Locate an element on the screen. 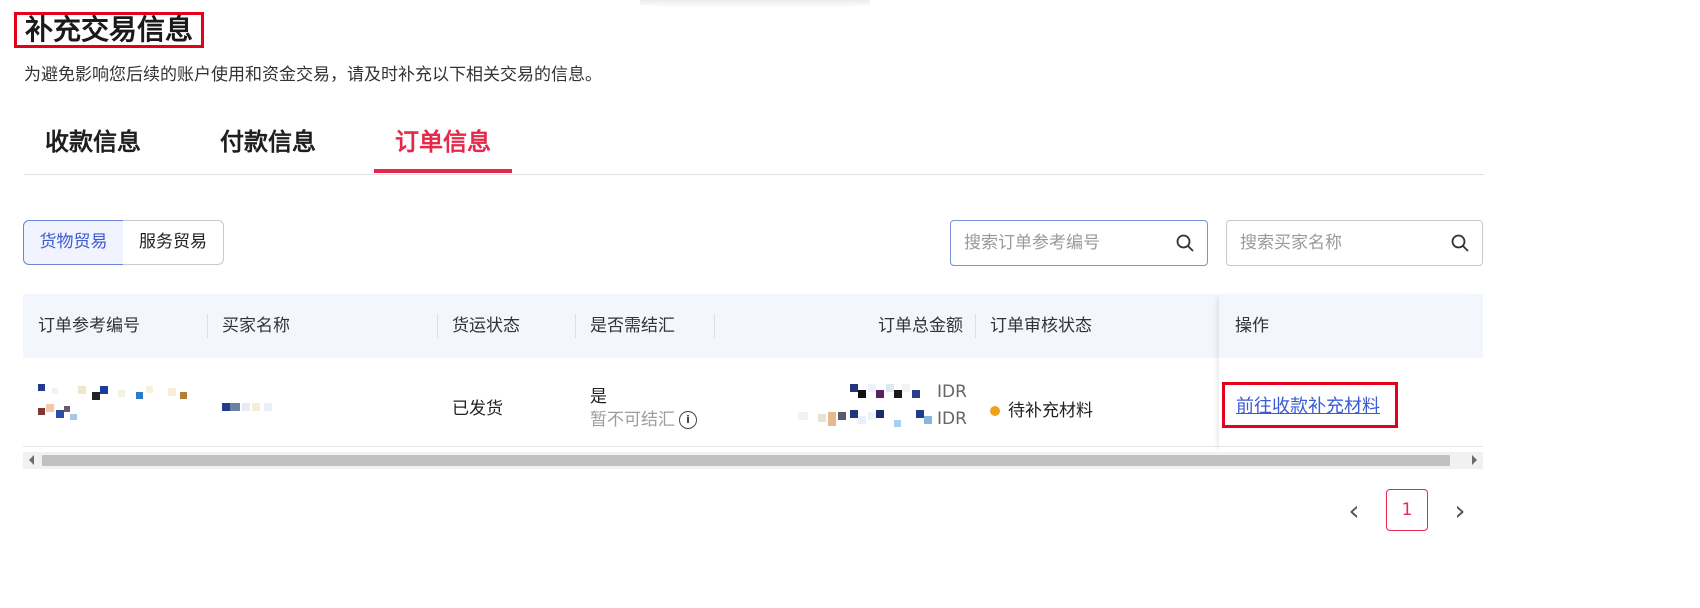  action-header-cell: 操作 is located at coordinates (1351, 326).